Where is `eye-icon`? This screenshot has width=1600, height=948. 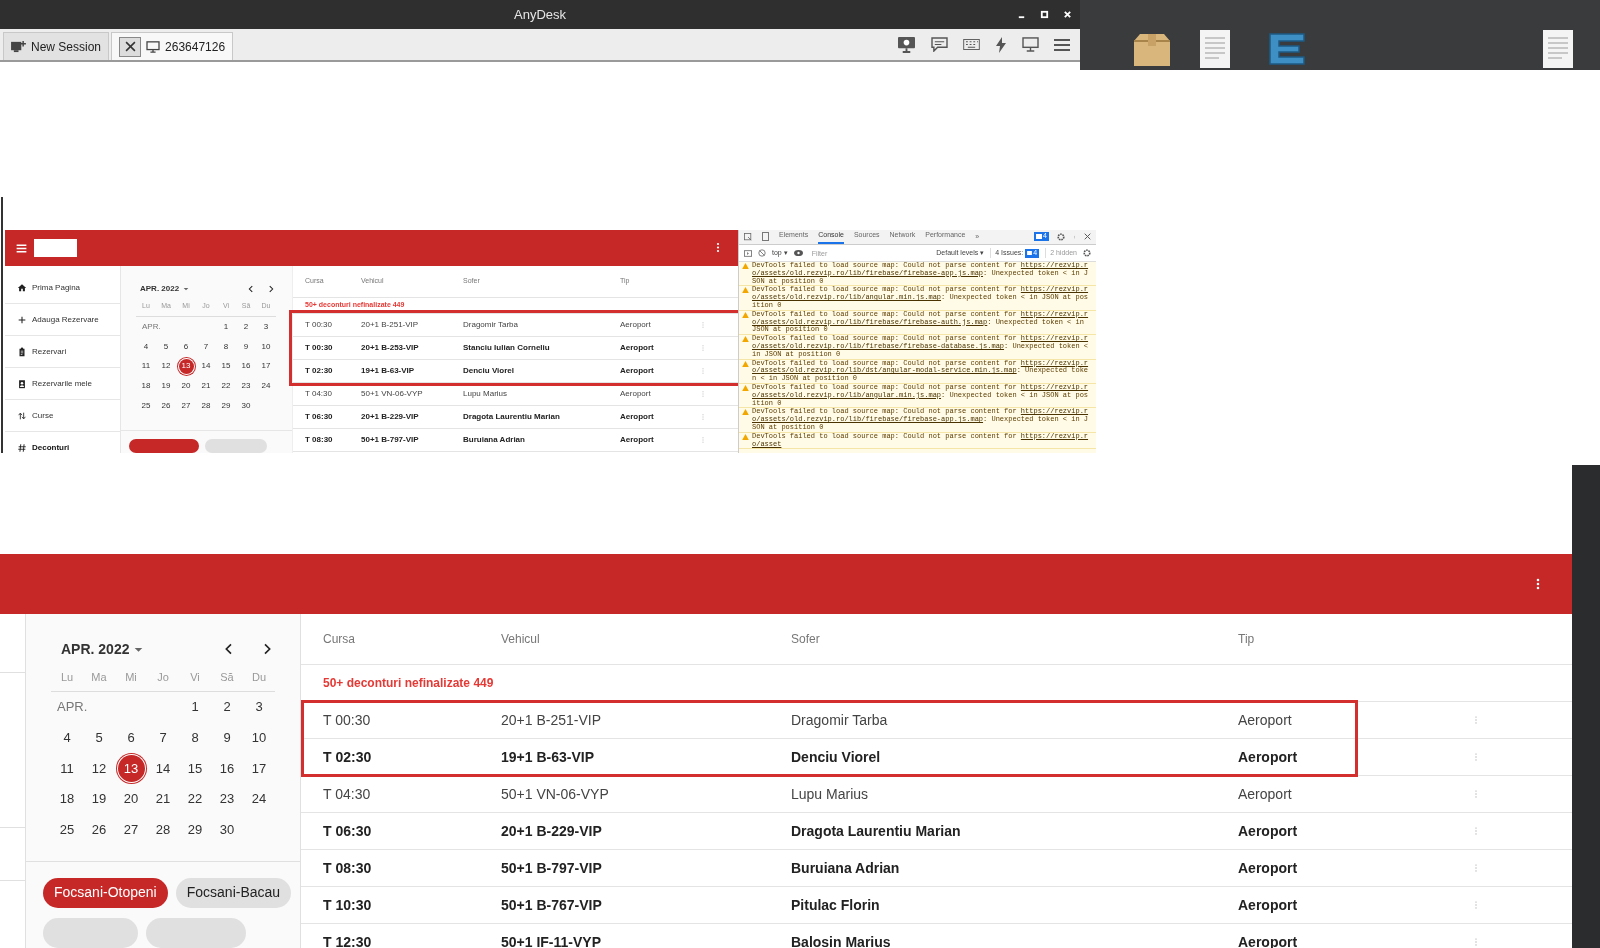
eye-icon is located at coordinates (798, 253).